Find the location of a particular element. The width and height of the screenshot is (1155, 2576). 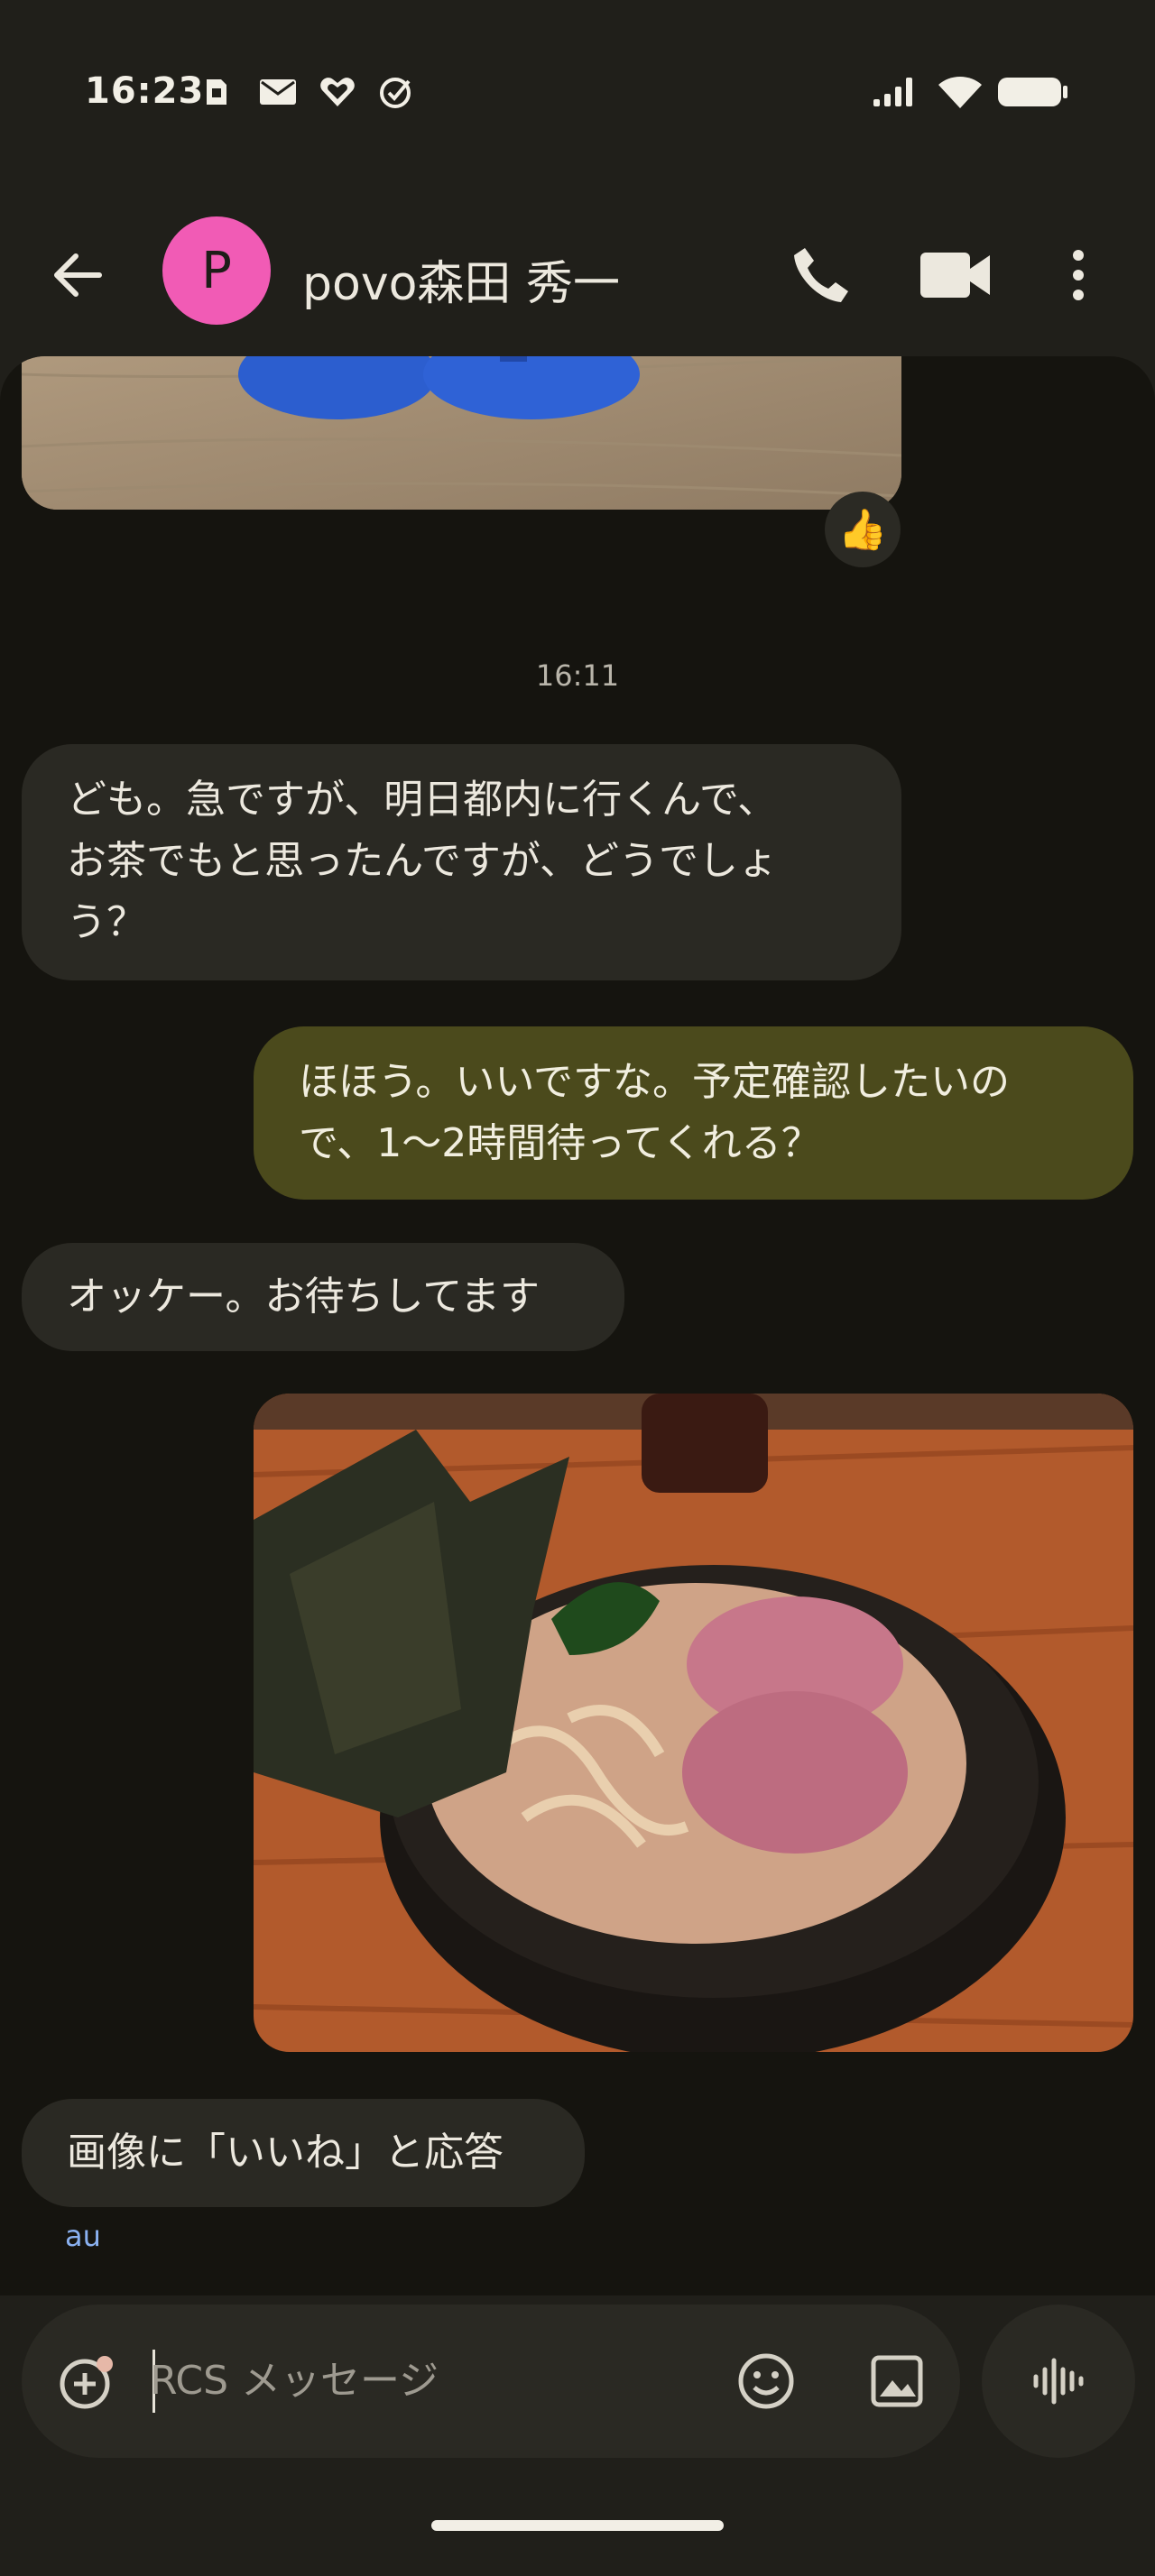

message-input: RCS メッセージ is located at coordinates (429, 2381).